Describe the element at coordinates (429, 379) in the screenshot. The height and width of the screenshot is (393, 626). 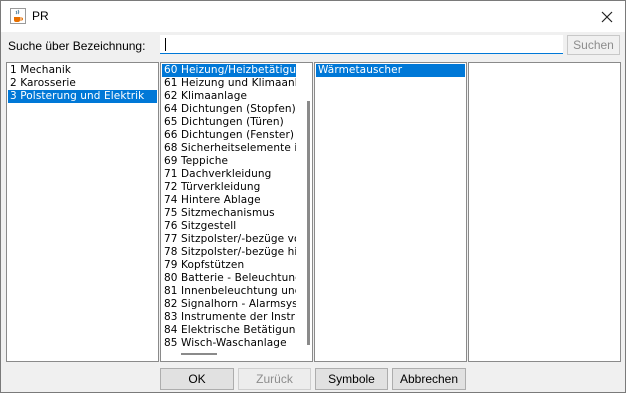
I see `cancel-button: Abbrechen` at that location.